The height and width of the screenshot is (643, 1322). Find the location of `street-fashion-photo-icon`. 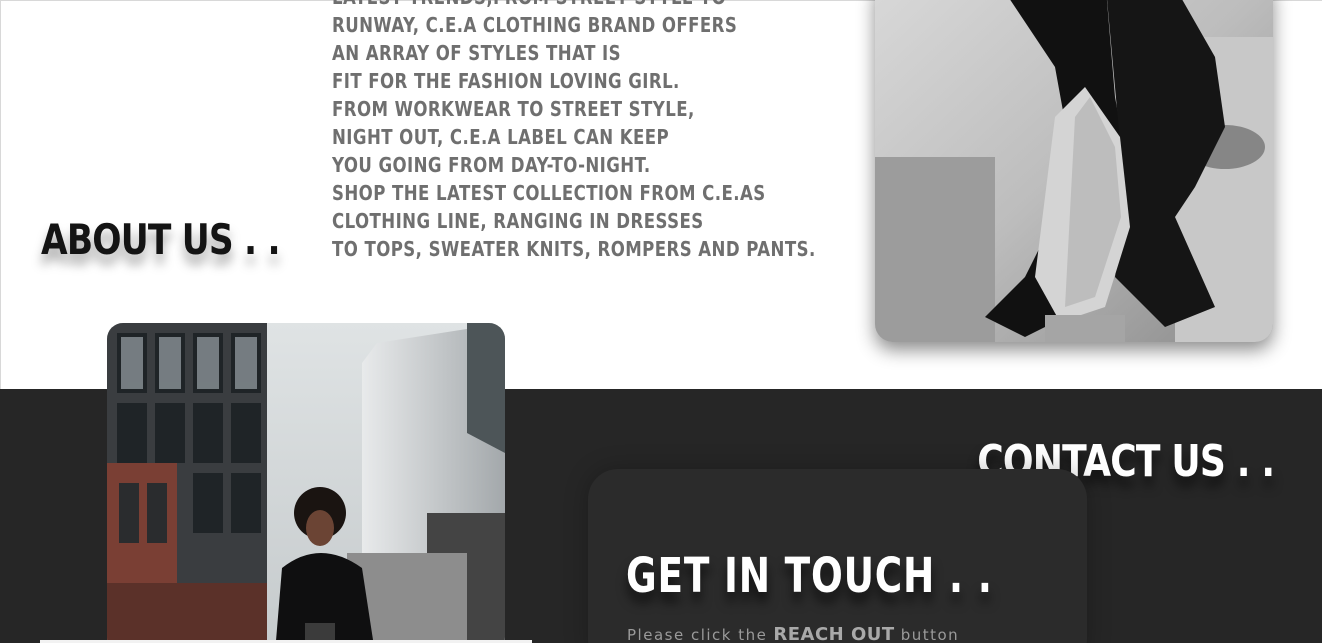

street-fashion-photo-icon is located at coordinates (306, 483).